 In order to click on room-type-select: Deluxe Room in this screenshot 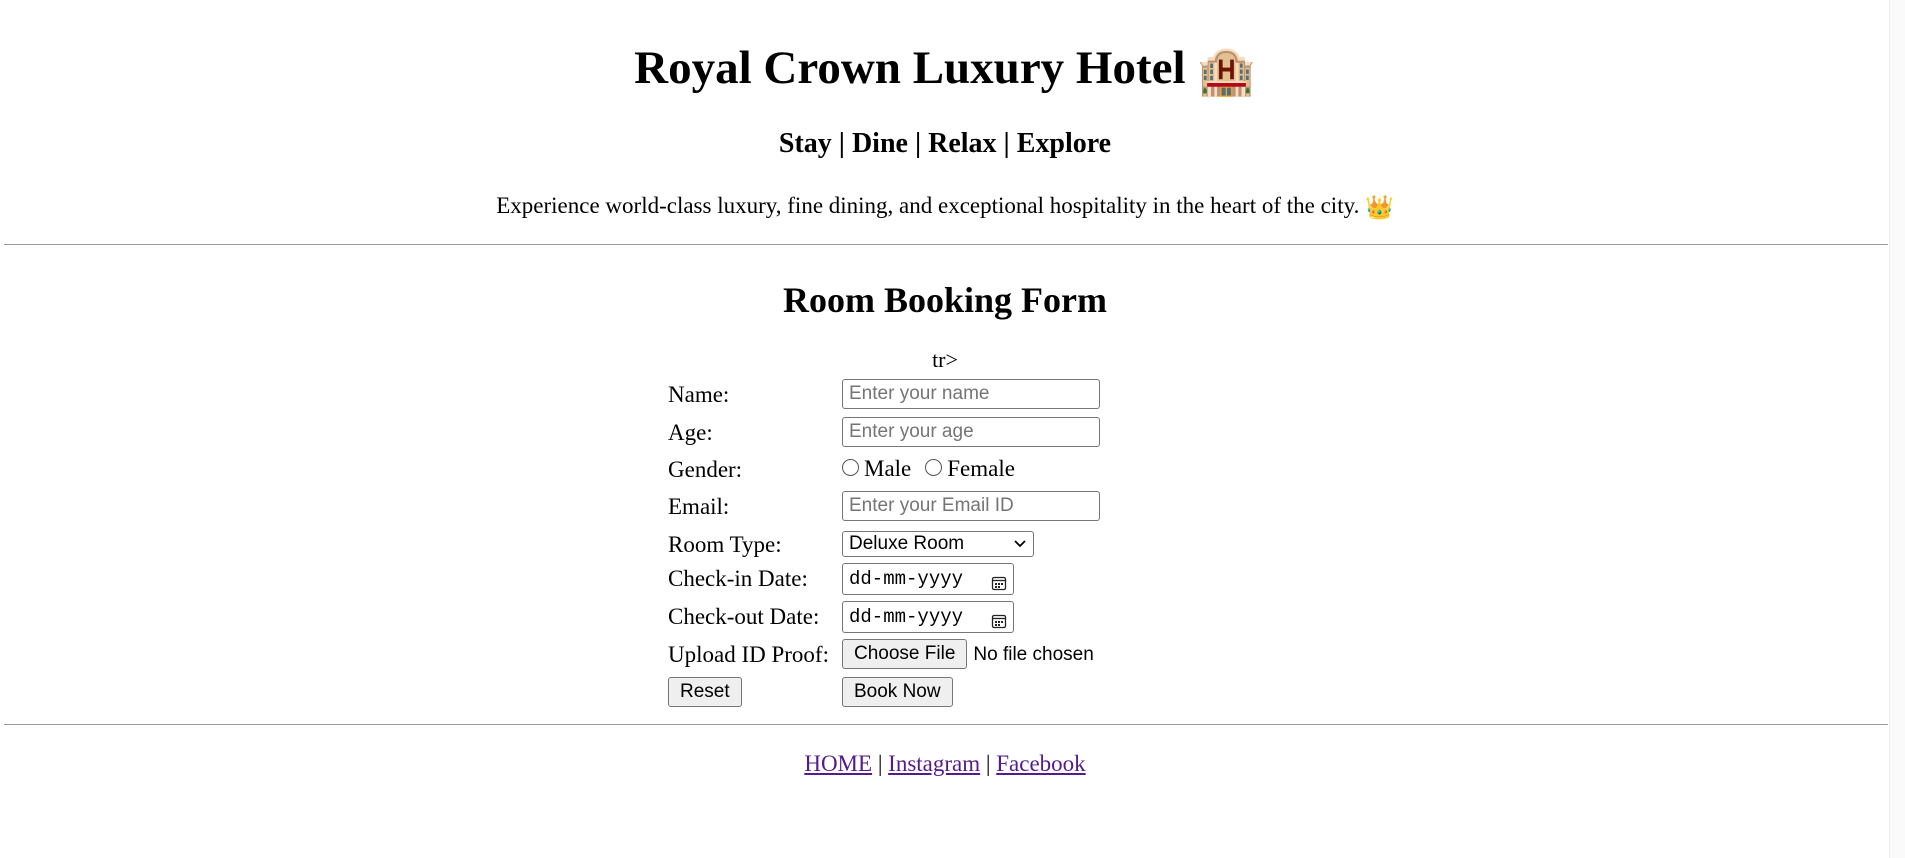, I will do `click(938, 544)`.